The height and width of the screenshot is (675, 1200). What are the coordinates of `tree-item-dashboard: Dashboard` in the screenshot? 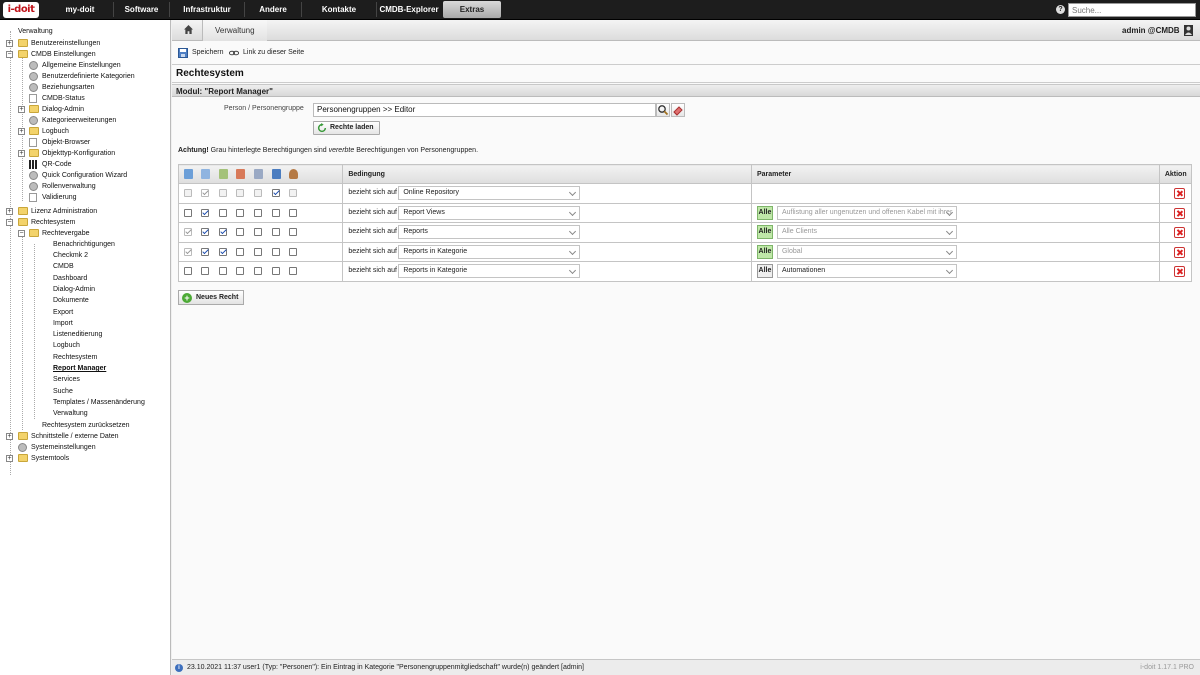 It's located at (110, 278).